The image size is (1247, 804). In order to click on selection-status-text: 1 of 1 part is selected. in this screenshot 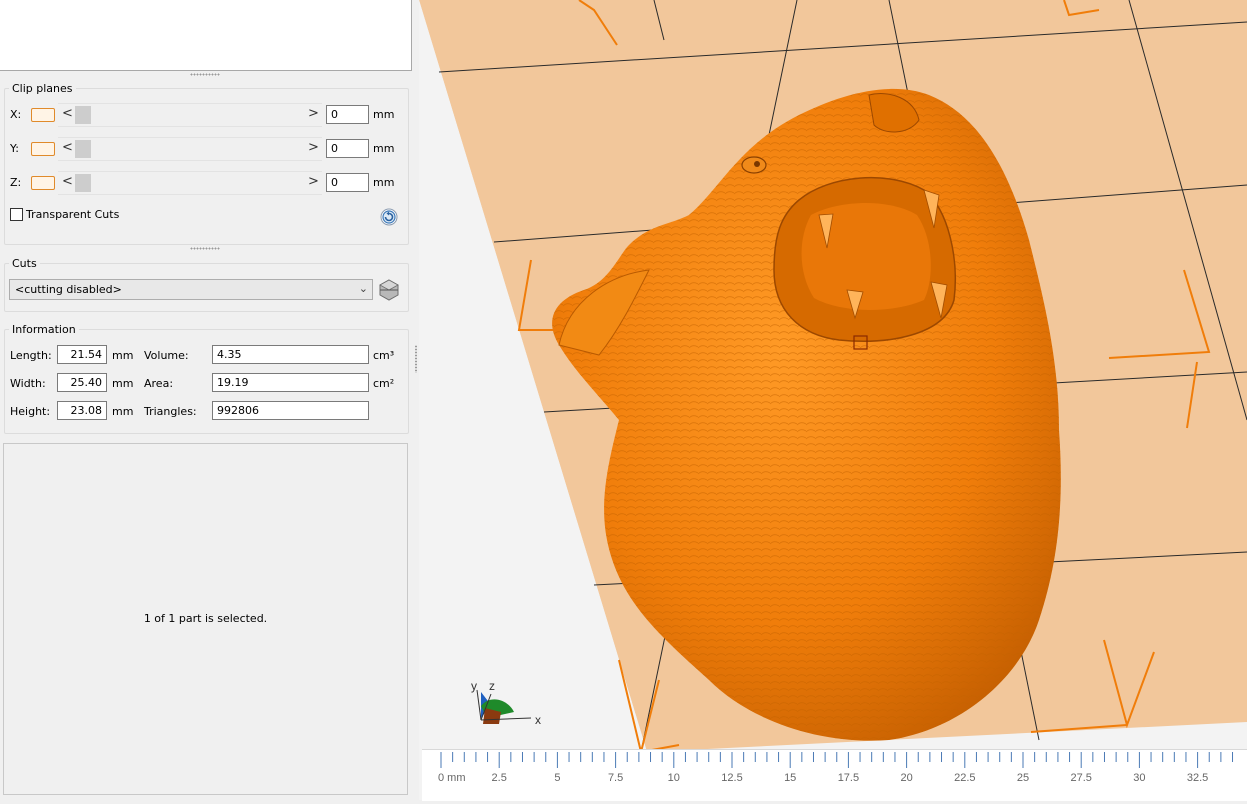, I will do `click(205, 618)`.